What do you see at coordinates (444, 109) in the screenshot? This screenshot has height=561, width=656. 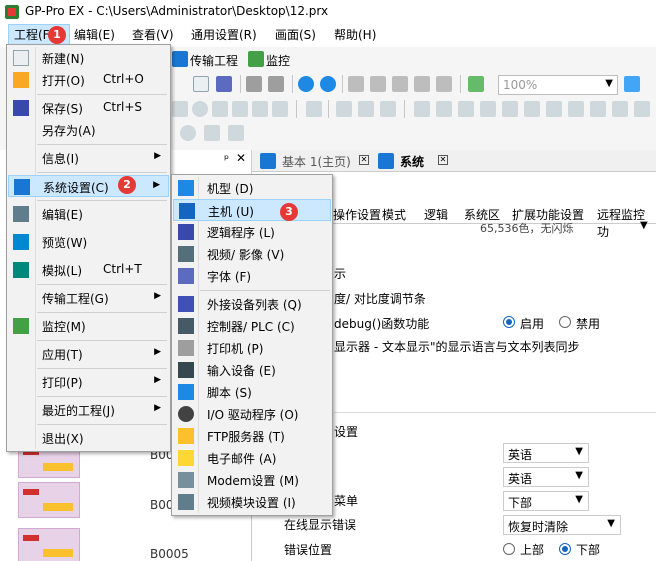 I see `graph-icon` at bounding box center [444, 109].